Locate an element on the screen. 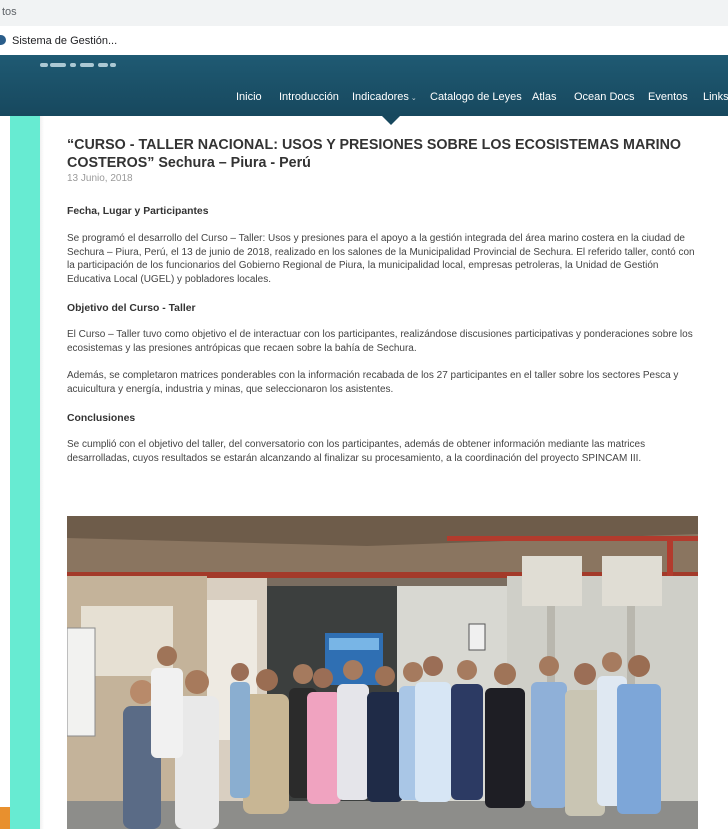  nav-atlas: Atlas is located at coordinates (544, 97).